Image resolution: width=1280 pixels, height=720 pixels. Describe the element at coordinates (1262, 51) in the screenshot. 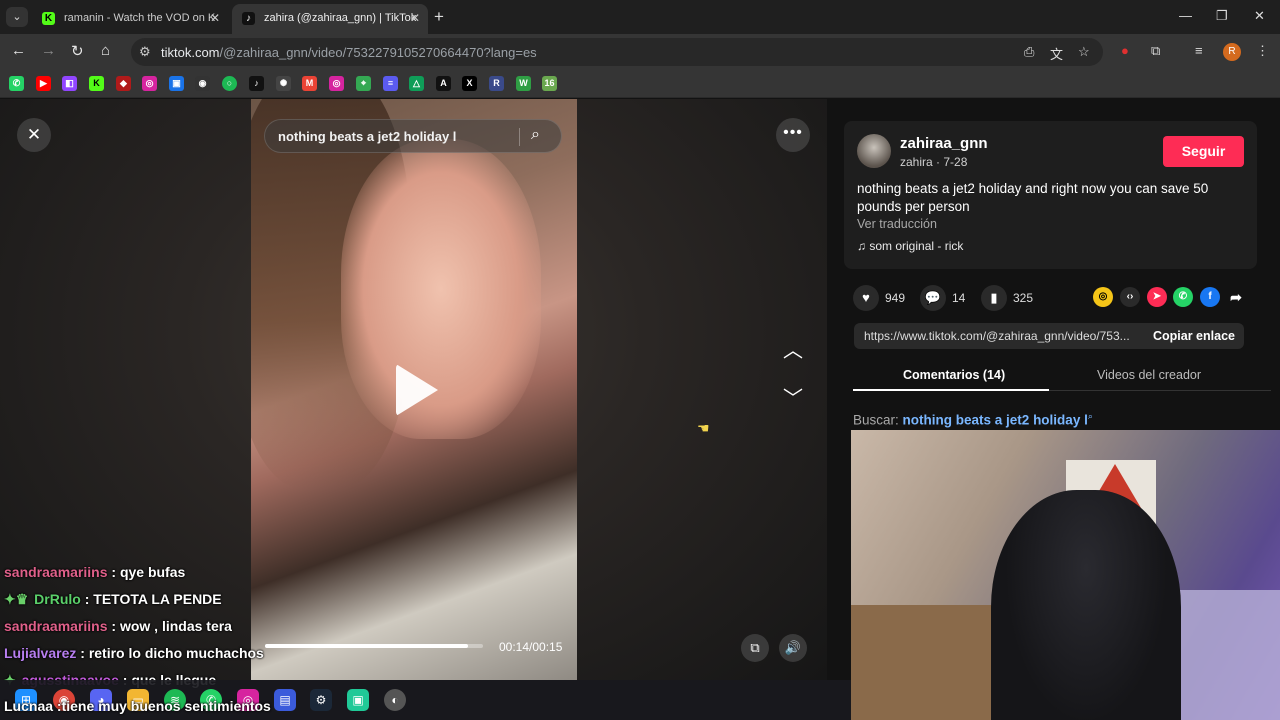

I see `menu-icon: ⋮` at that location.